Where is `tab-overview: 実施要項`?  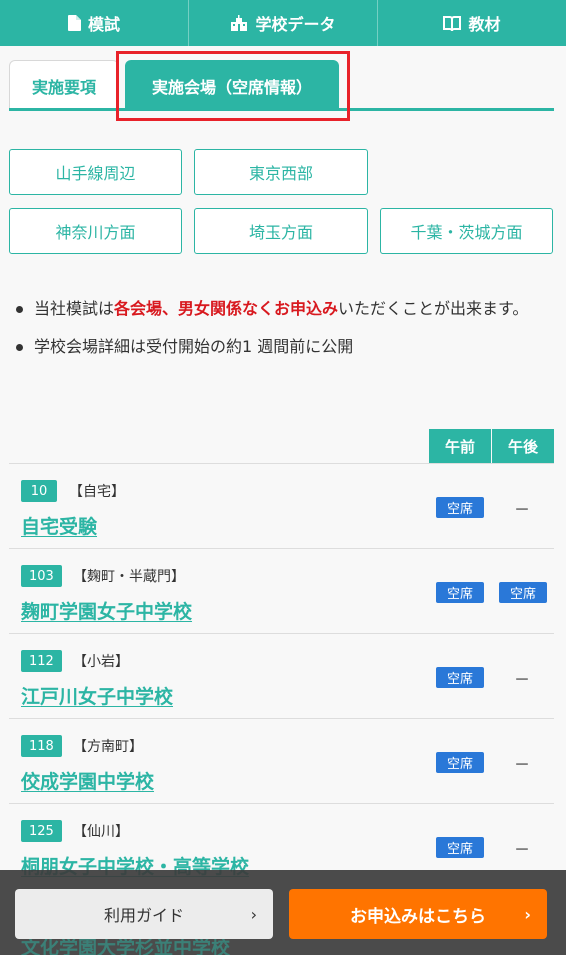
tab-overview: 実施要項 is located at coordinates (64, 85).